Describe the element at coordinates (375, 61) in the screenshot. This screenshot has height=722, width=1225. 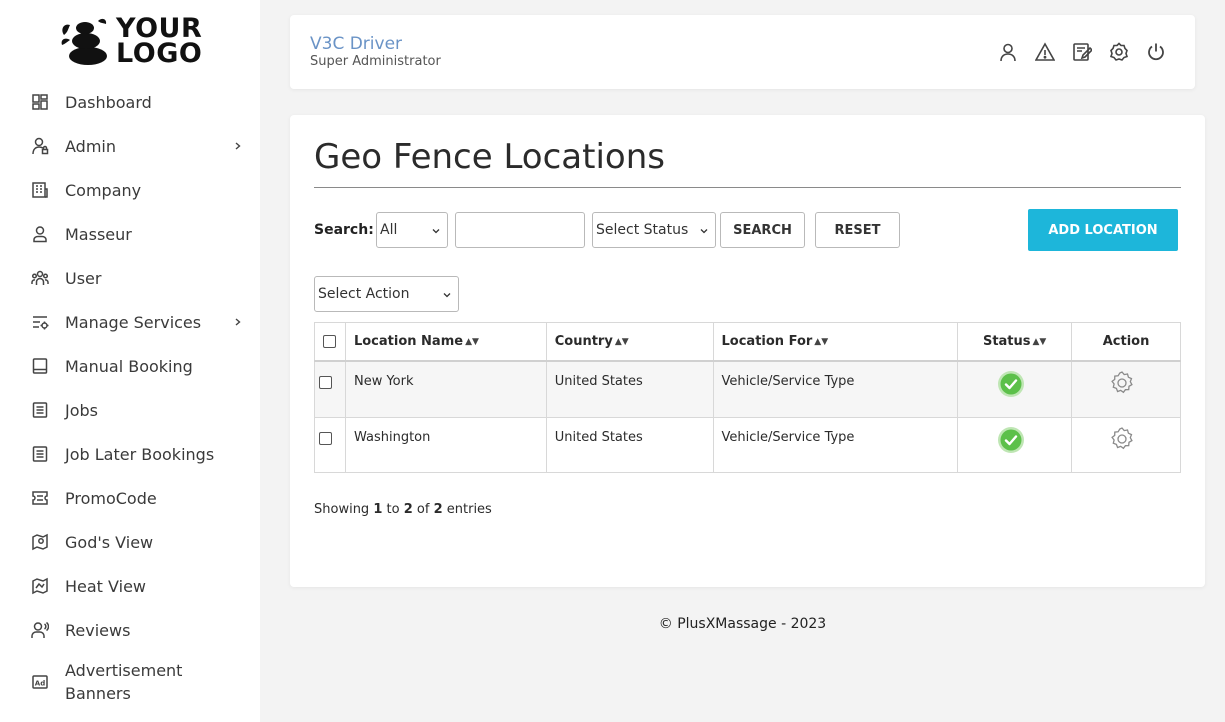
I see `header-subtitle: Super Administrator` at that location.